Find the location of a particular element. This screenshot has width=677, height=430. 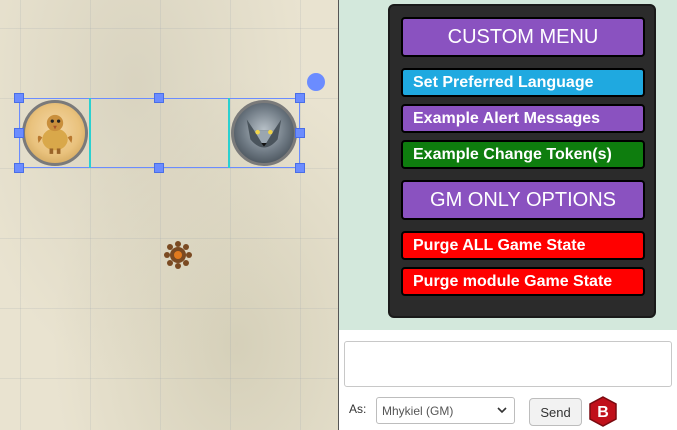

gm-only-options-header: GM ONLY OPTIONS is located at coordinates (523, 200).